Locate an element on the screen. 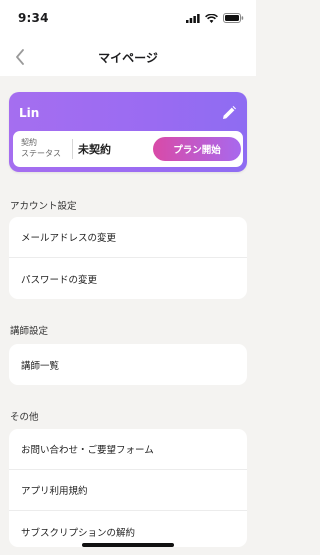 The width and height of the screenshot is (320, 555). contact-form-item: お問い合わせ・ご要望フォーム is located at coordinates (128, 449).